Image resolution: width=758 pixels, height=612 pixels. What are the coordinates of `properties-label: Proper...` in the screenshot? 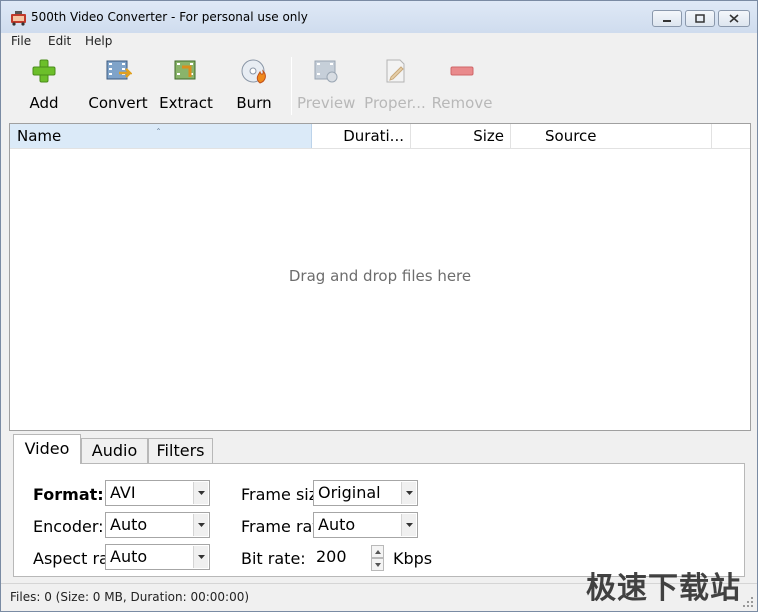 It's located at (395, 103).